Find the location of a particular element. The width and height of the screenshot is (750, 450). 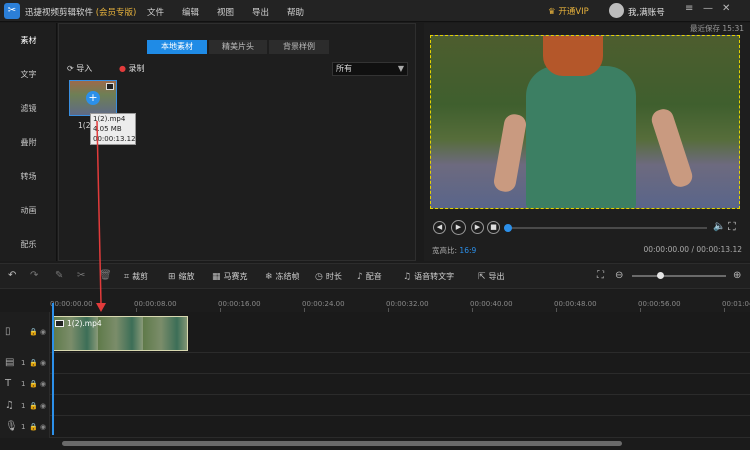

import-label: 导入 is located at coordinates (84, 68).